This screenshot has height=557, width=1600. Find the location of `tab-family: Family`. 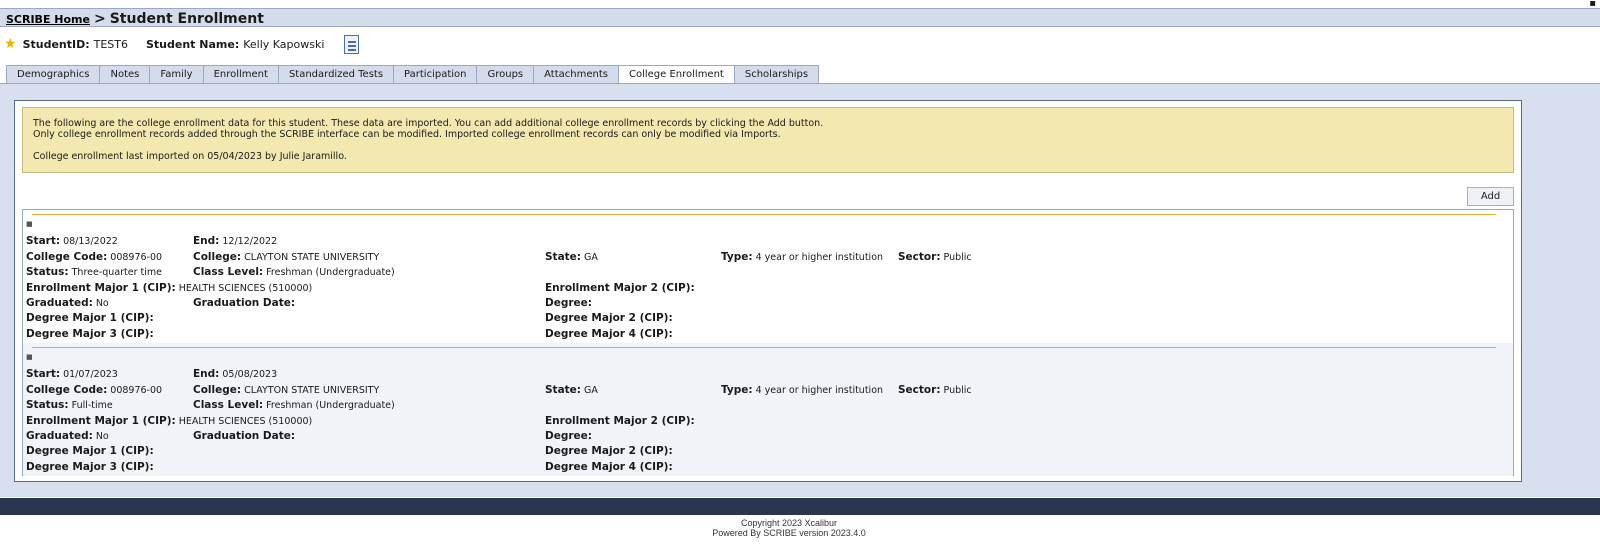

tab-family: Family is located at coordinates (176, 74).